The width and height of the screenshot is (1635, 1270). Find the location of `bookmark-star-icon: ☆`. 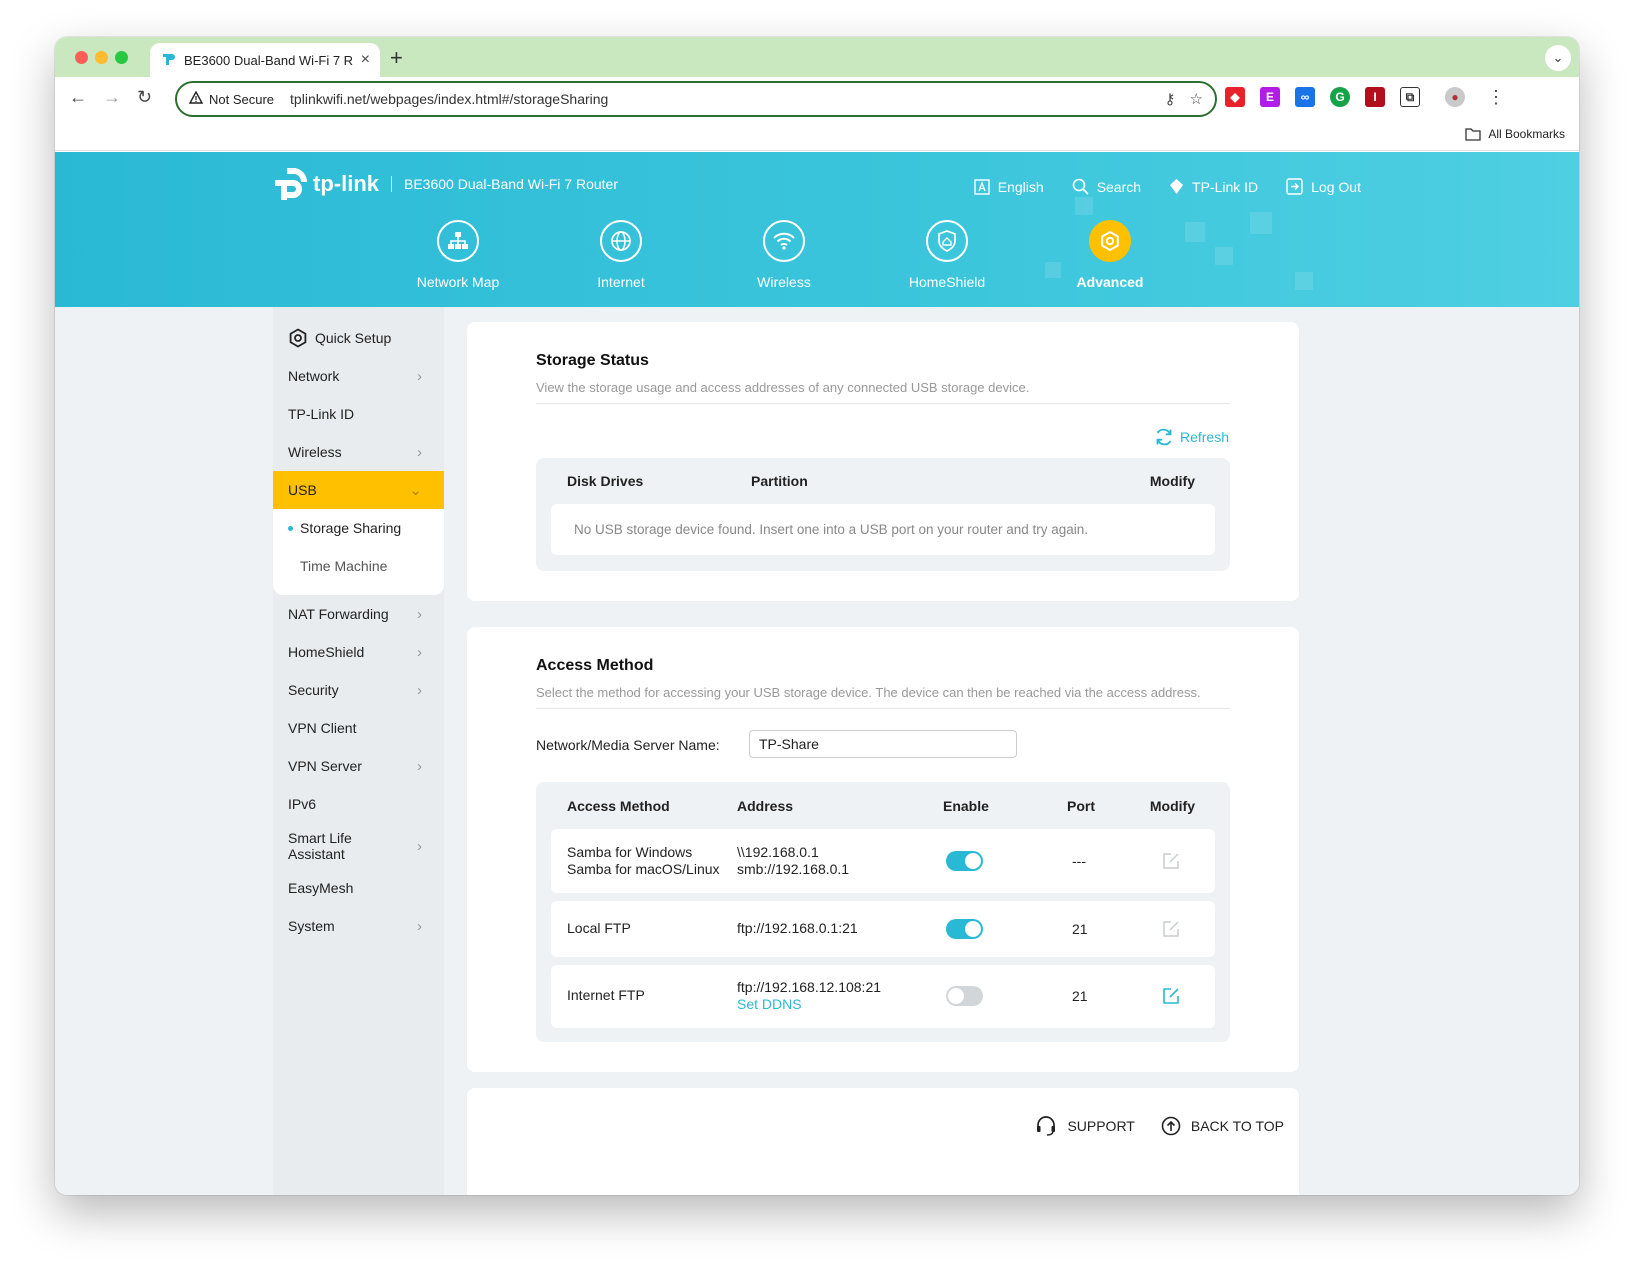

bookmark-star-icon: ☆ is located at coordinates (1196, 99).